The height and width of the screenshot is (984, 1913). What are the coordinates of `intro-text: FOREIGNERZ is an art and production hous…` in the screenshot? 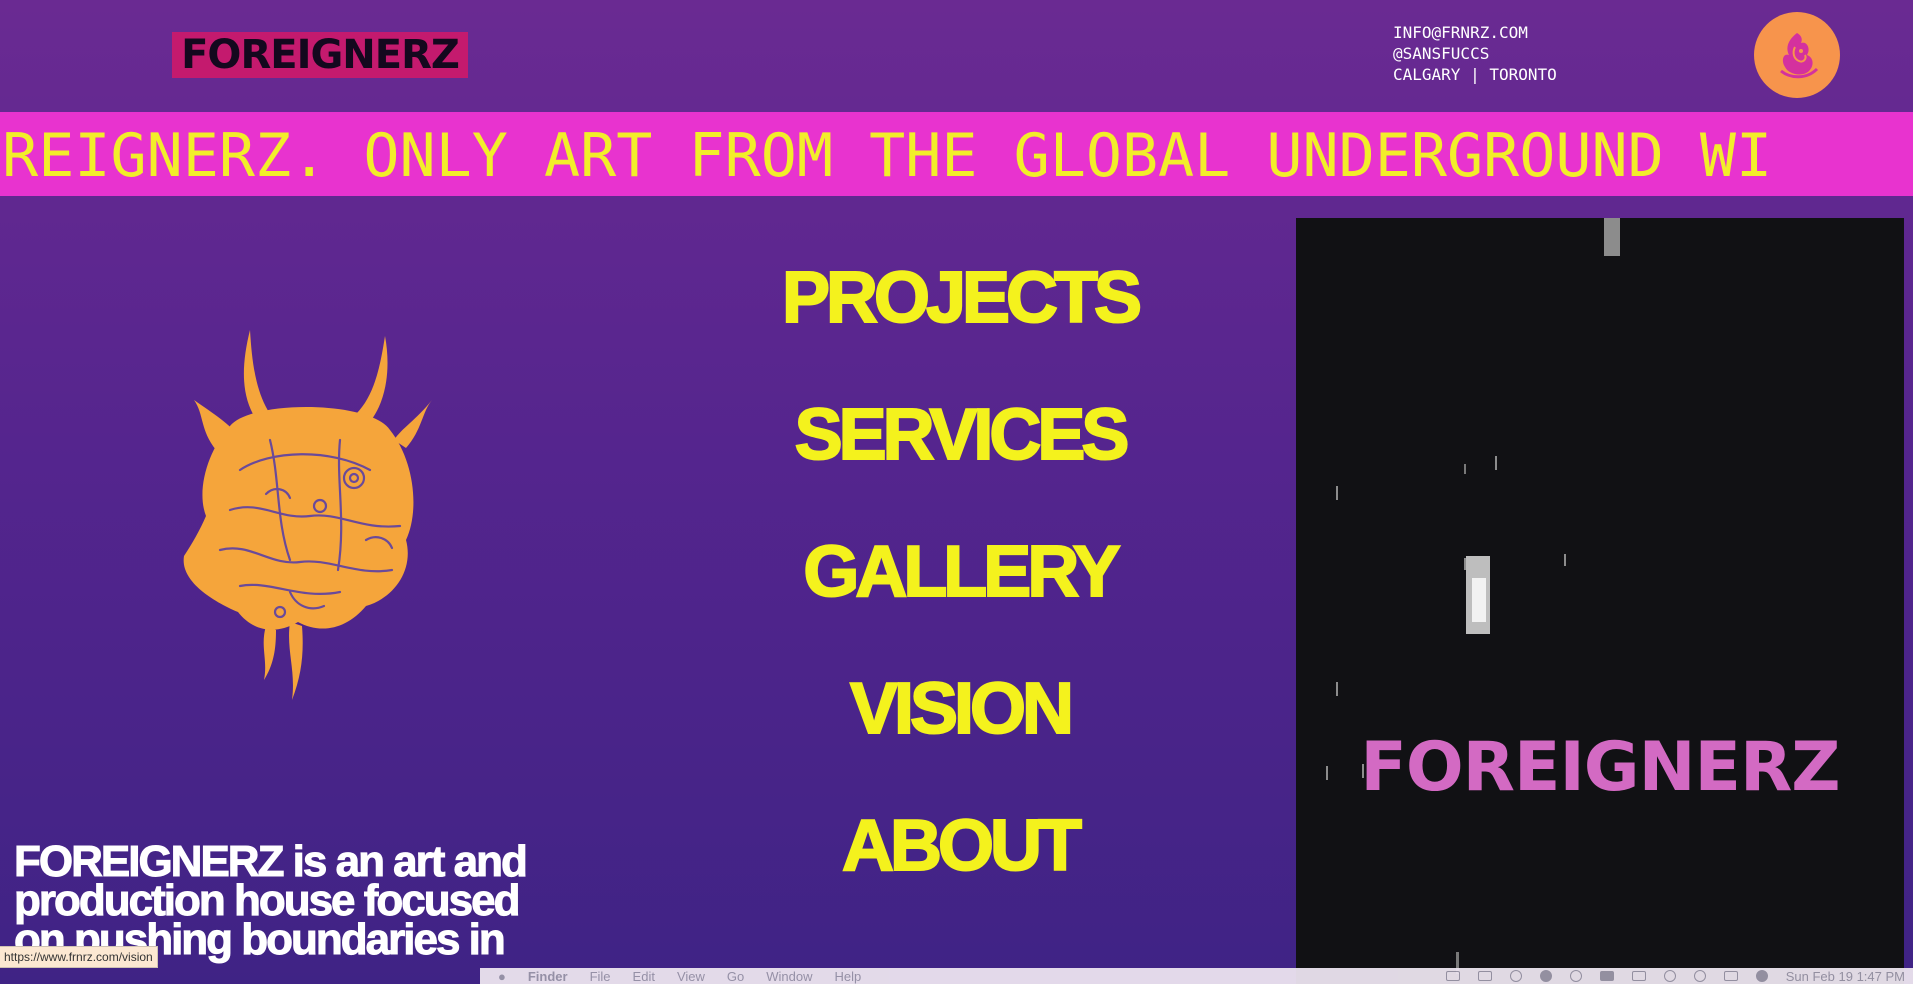 It's located at (271, 900).